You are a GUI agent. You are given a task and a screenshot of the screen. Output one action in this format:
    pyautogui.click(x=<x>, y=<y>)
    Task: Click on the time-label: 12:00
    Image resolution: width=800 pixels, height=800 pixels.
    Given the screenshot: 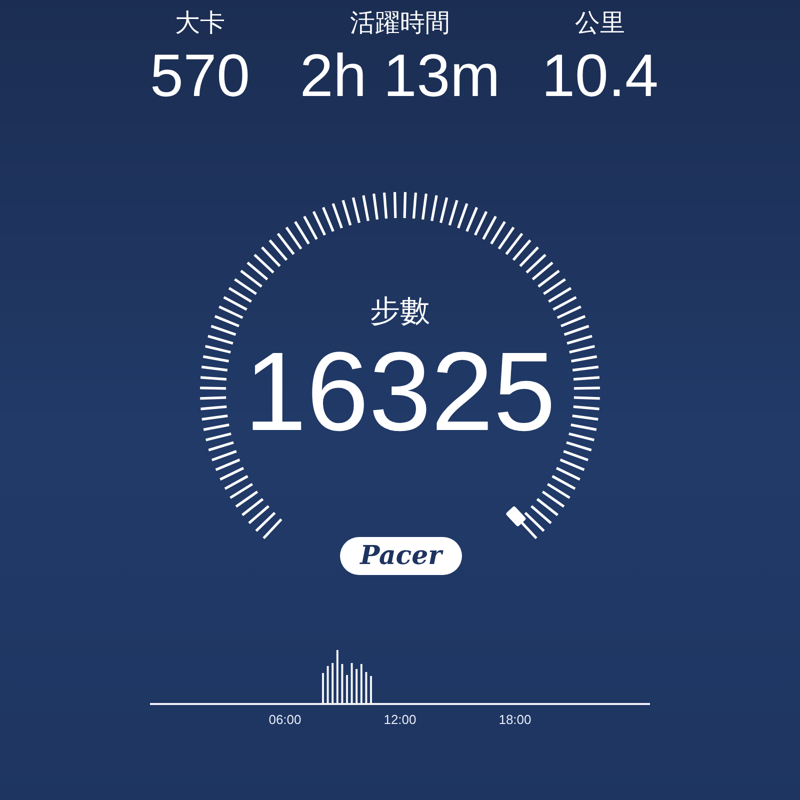 What is the action you would take?
    pyautogui.click(x=400, y=719)
    